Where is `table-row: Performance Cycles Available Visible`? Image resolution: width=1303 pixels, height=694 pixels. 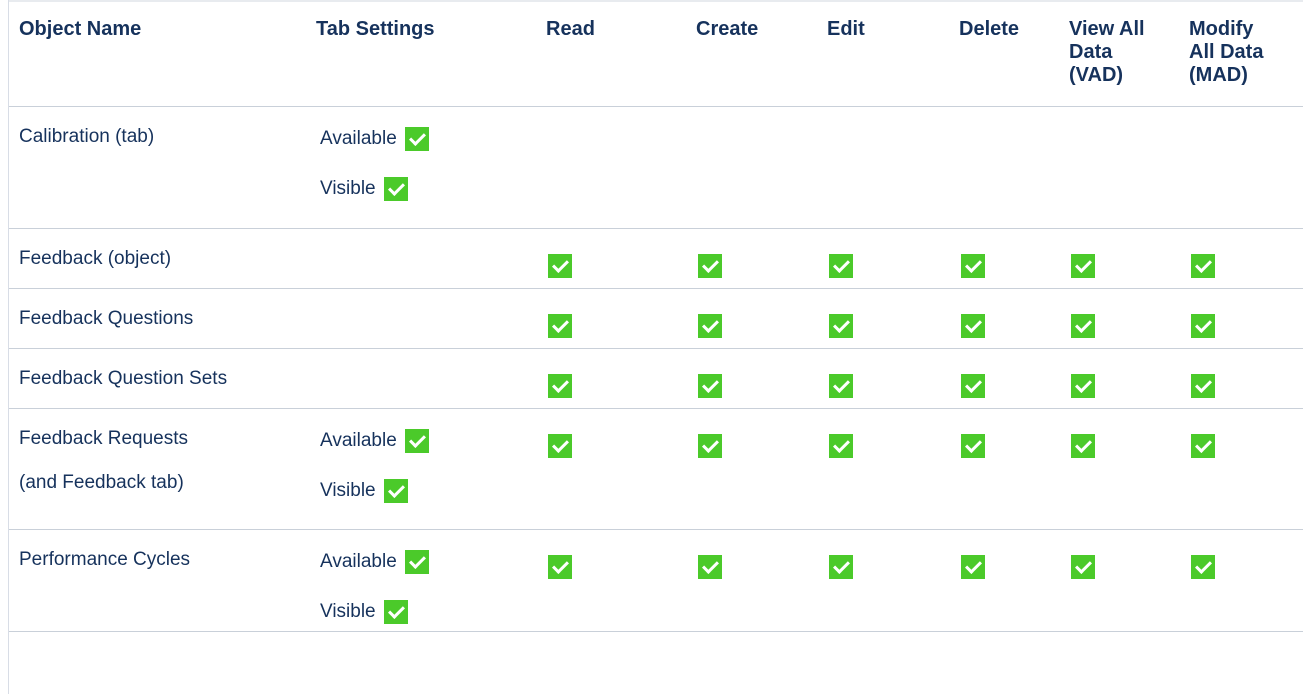
table-row: Performance Cycles Available Visible is located at coordinates (656, 580).